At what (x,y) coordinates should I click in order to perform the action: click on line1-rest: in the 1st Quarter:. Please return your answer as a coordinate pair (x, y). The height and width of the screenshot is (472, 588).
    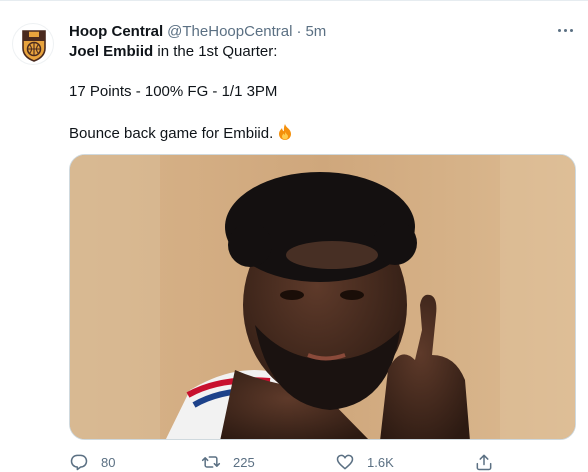
    Looking at the image, I should click on (215, 51).